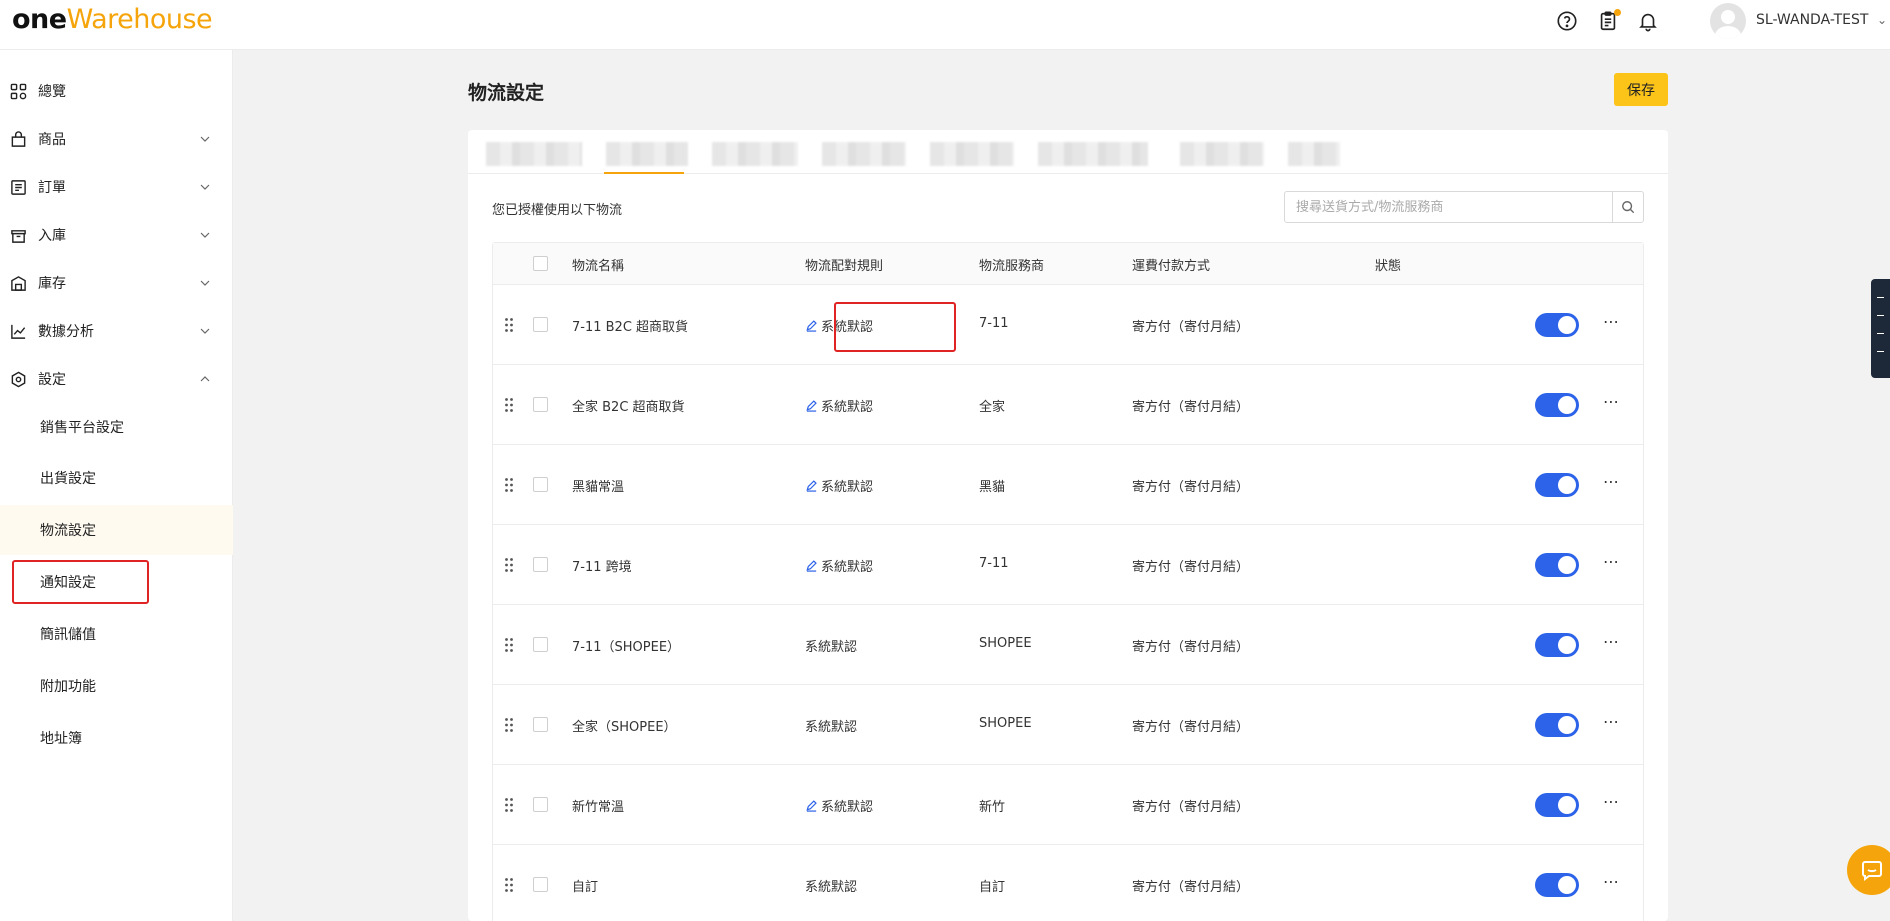  I want to click on cell-name: 黑貓常溫, so click(598, 487).